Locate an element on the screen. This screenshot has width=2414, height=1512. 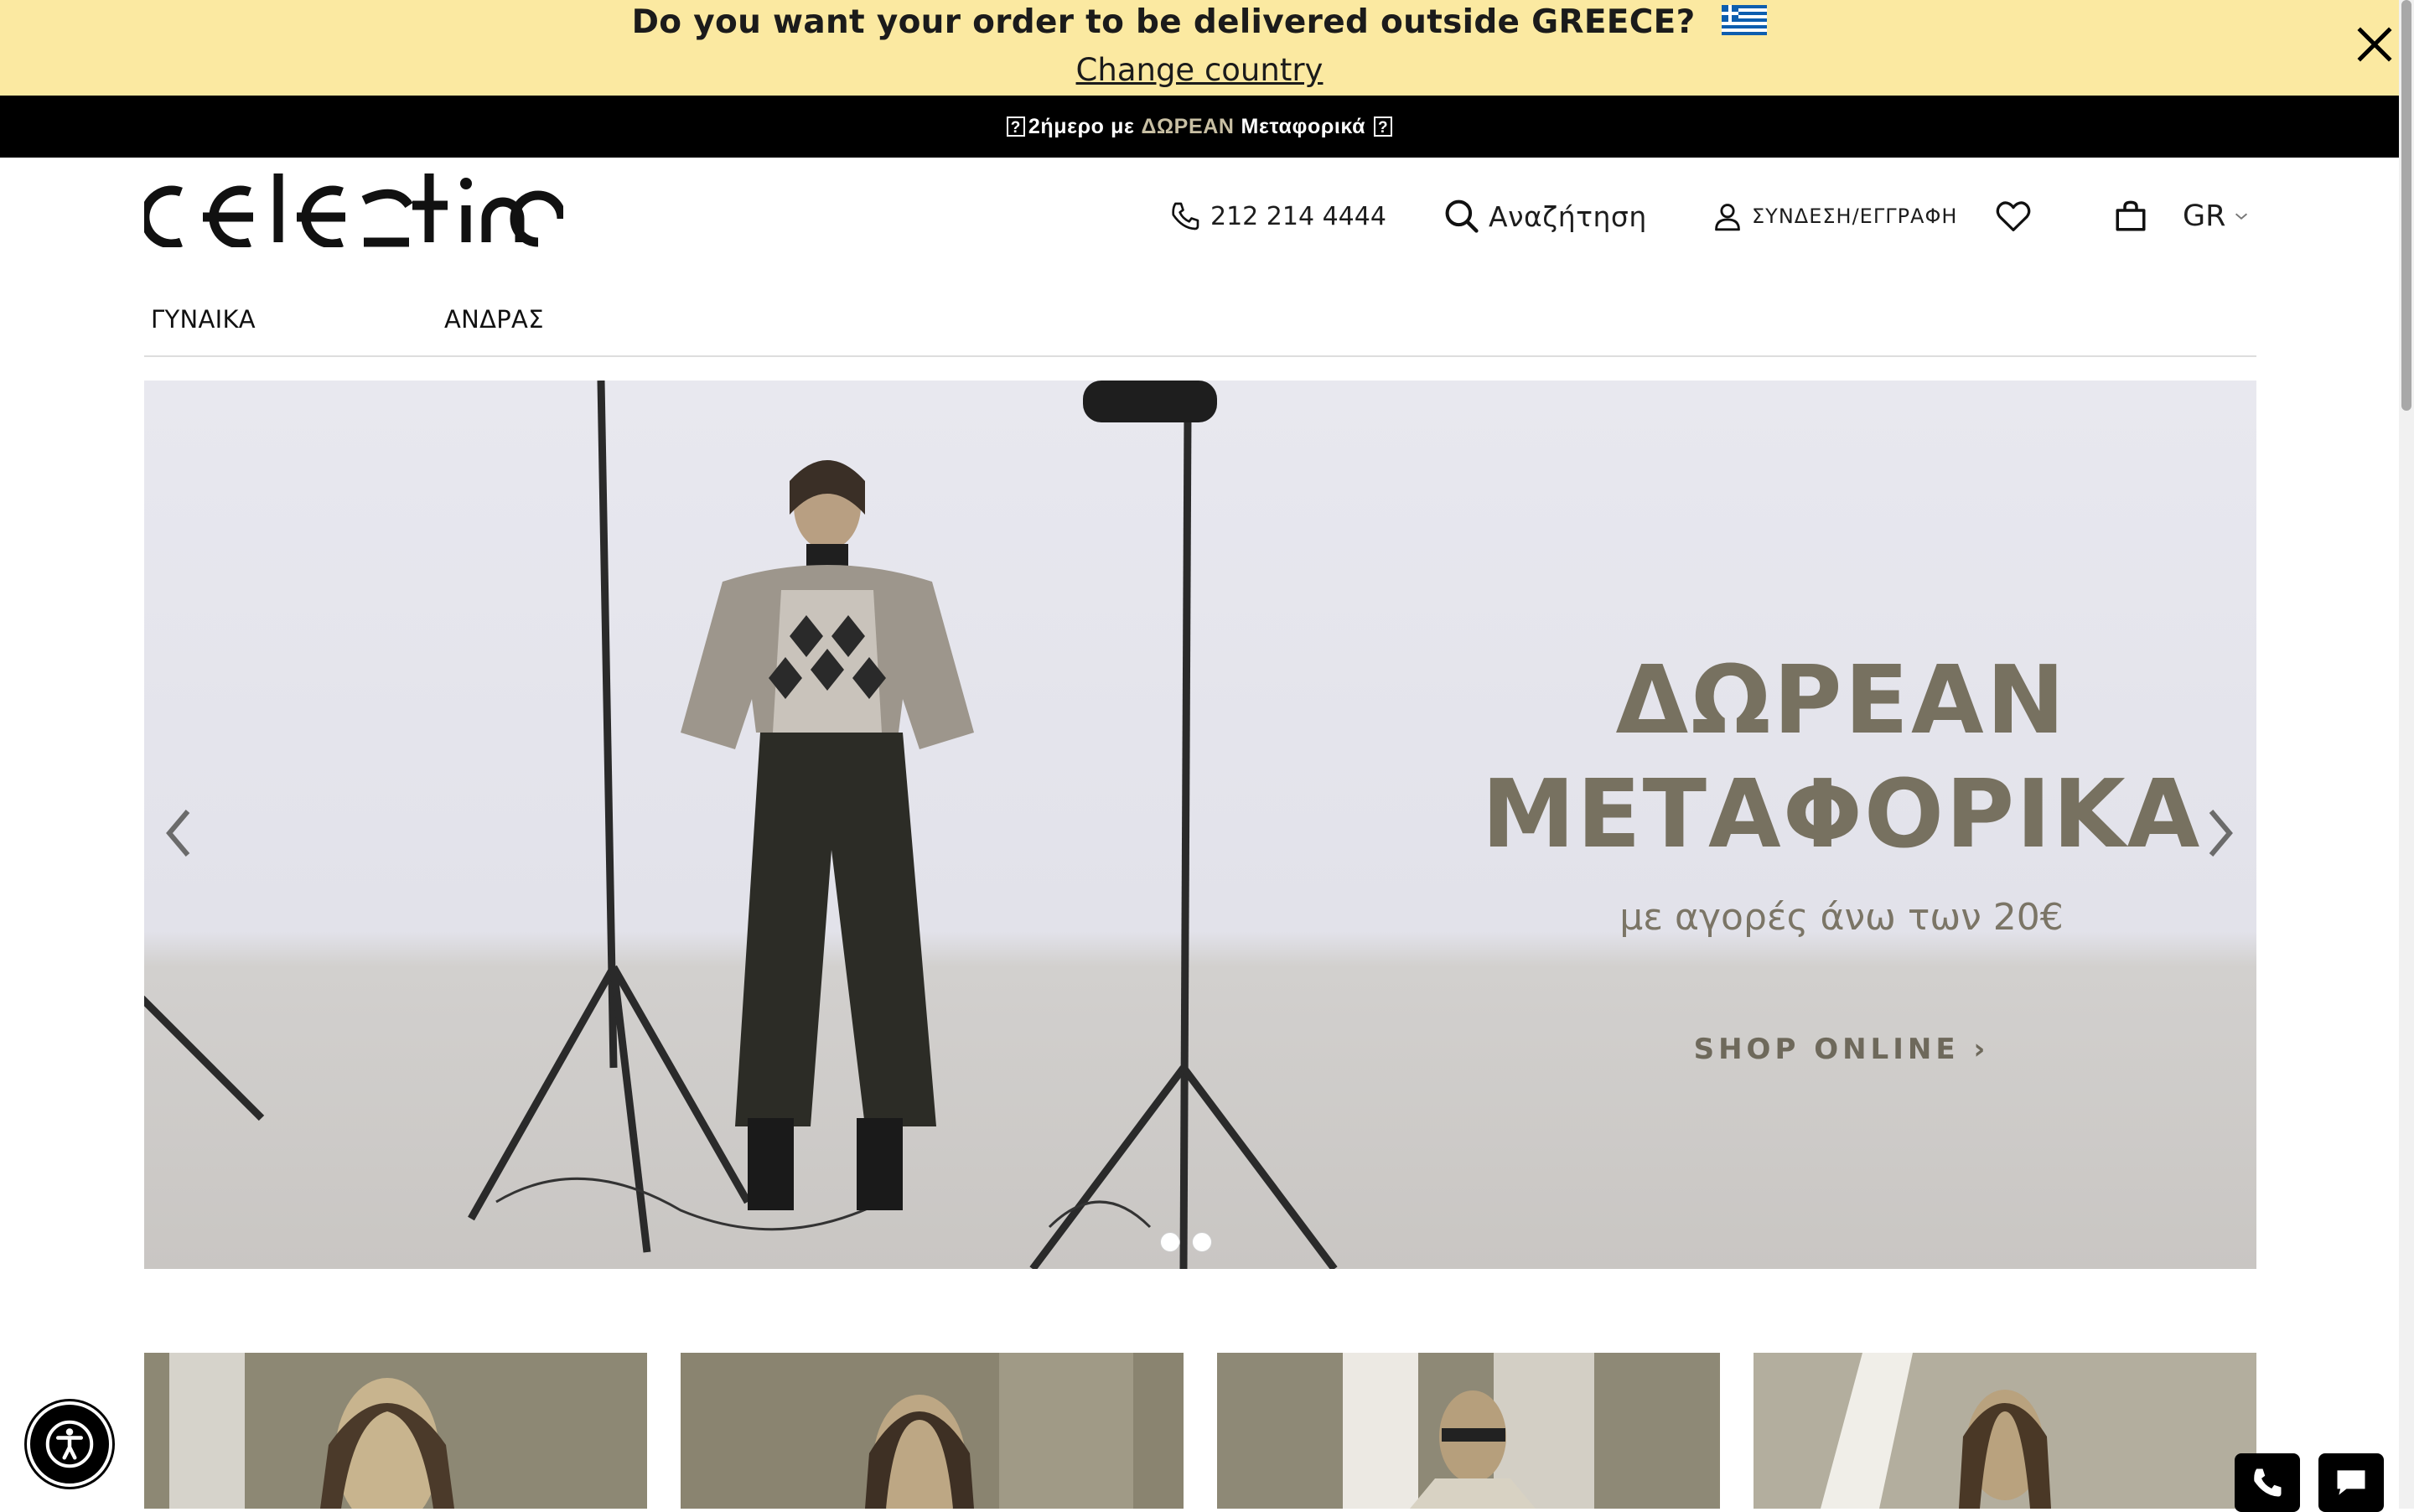
promo-prefix: 2ήμερο με is located at coordinates (1081, 126).